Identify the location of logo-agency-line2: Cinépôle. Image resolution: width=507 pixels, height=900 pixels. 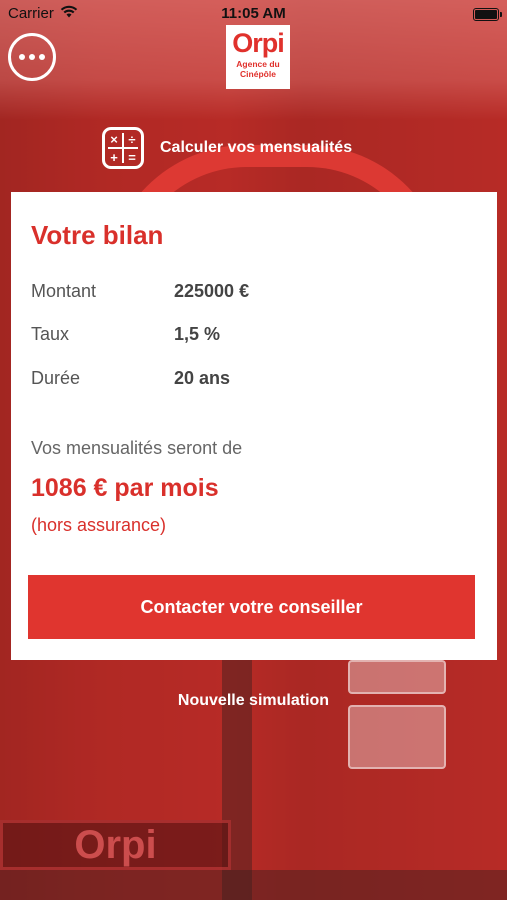
(258, 74).